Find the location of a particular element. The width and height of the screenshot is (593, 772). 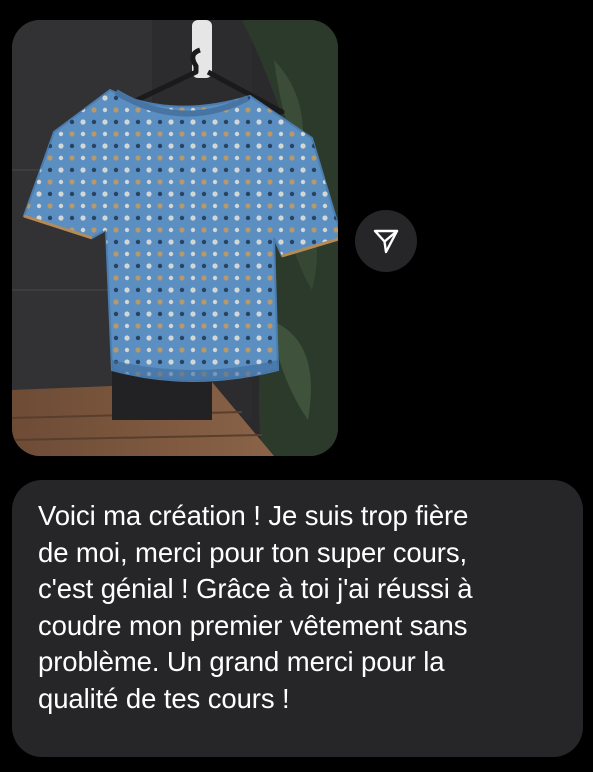

share-button is located at coordinates (386, 241).